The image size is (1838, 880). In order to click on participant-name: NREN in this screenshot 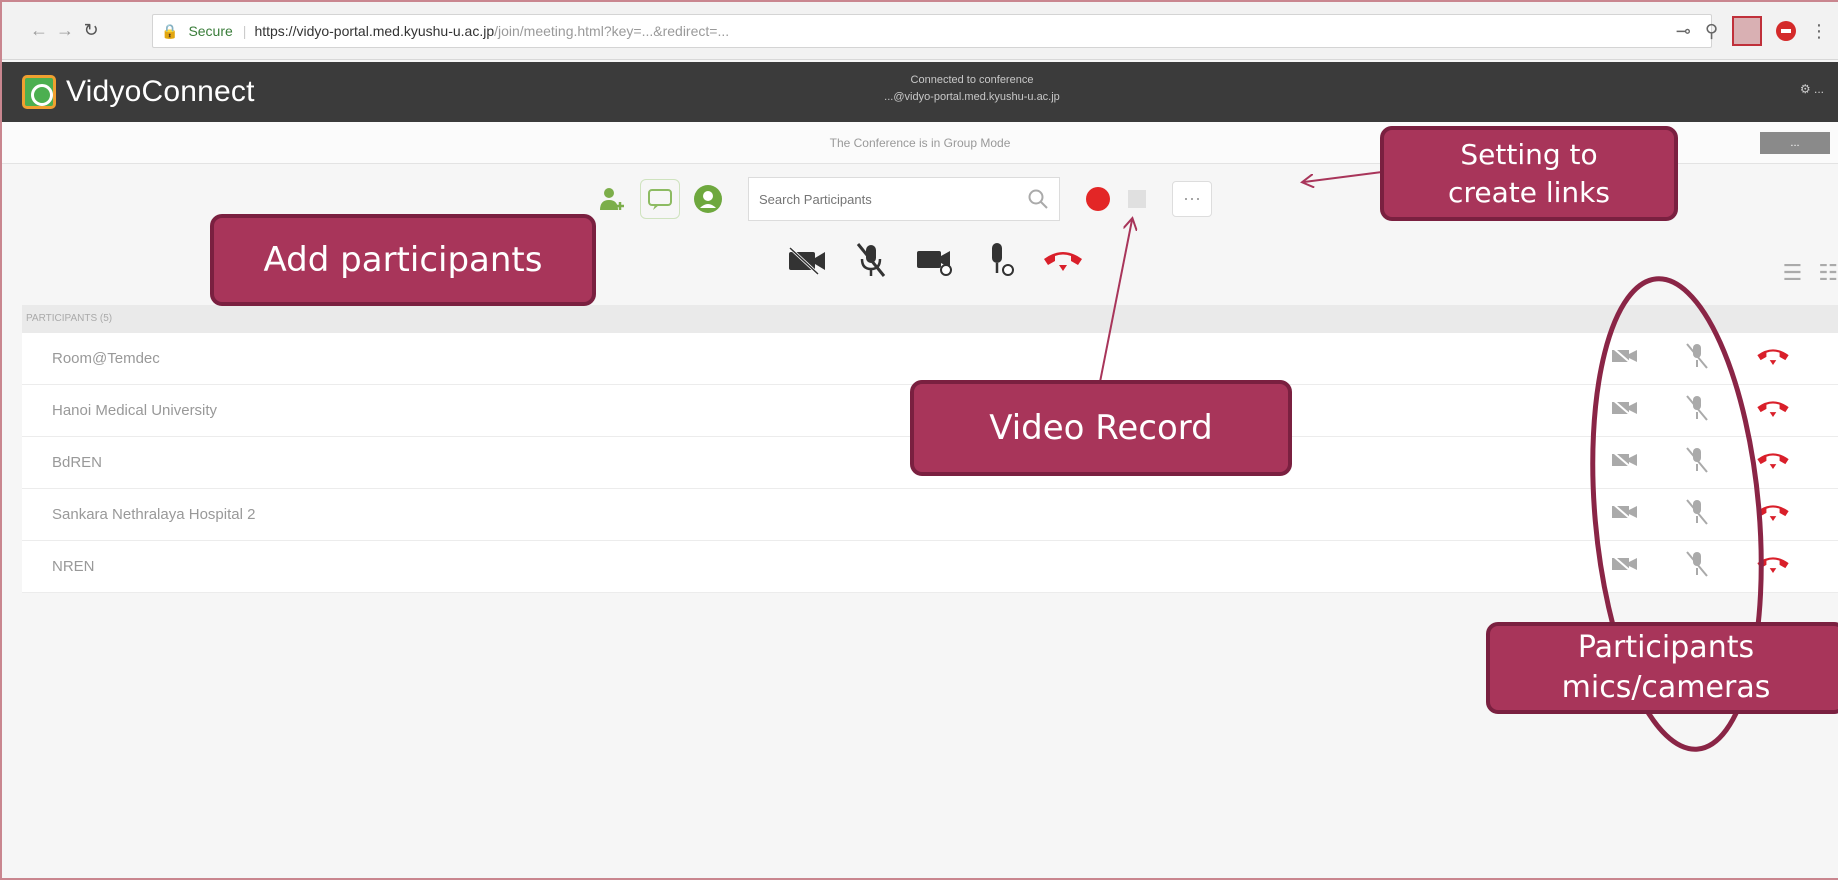, I will do `click(73, 566)`.